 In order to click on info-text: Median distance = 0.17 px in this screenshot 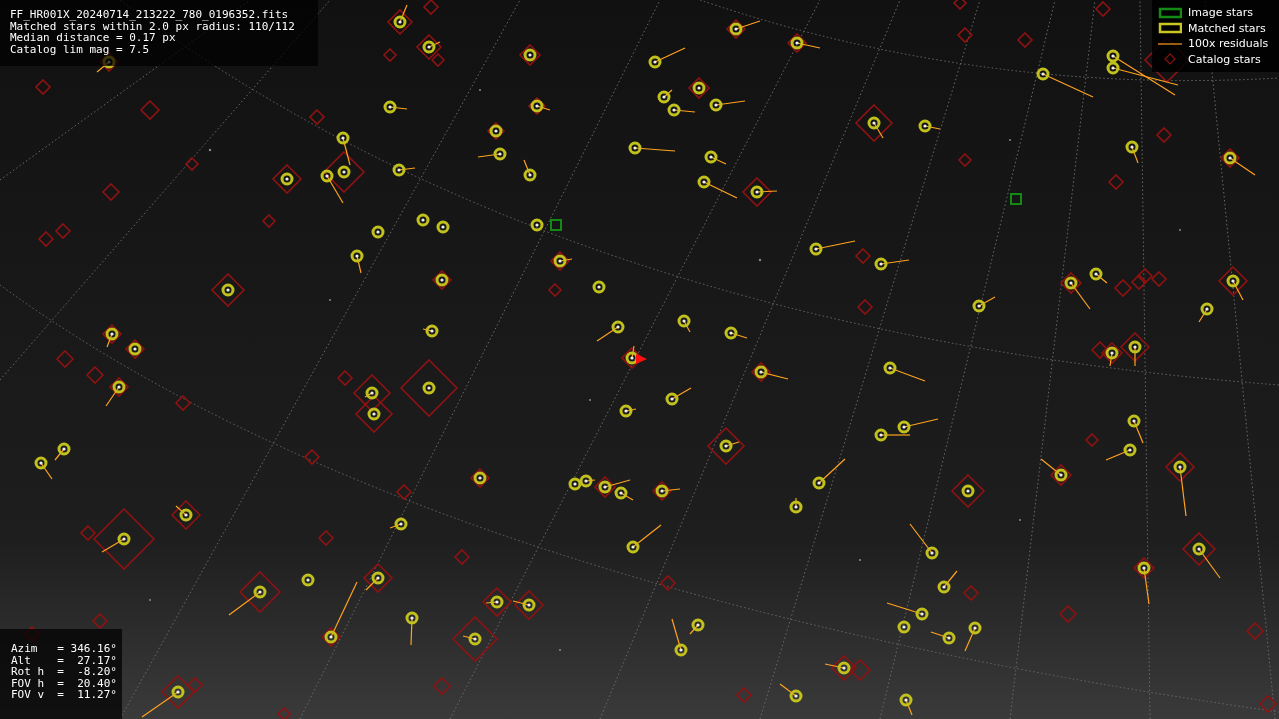, I will do `click(93, 38)`.